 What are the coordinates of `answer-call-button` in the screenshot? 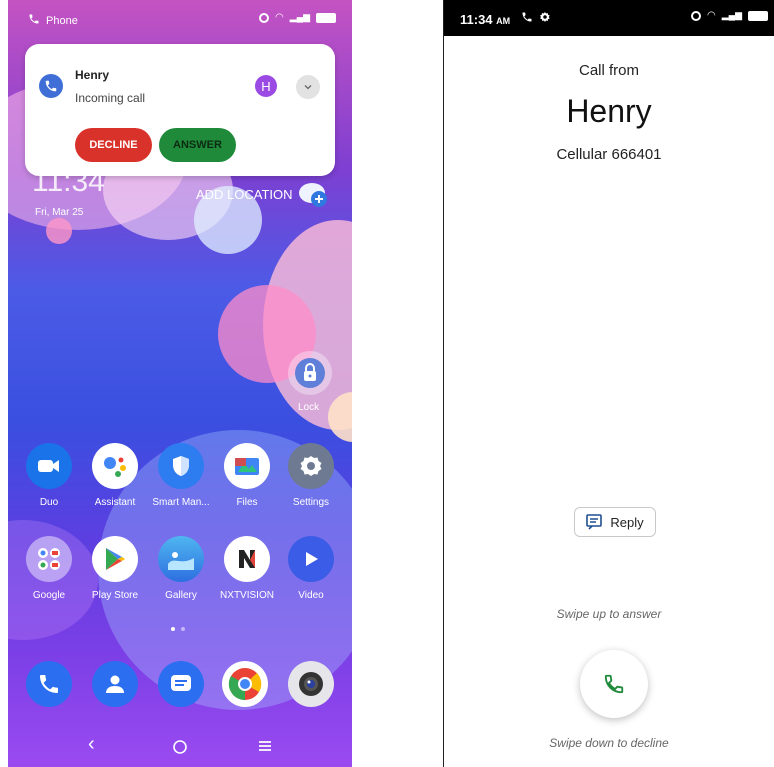 It's located at (614, 684).